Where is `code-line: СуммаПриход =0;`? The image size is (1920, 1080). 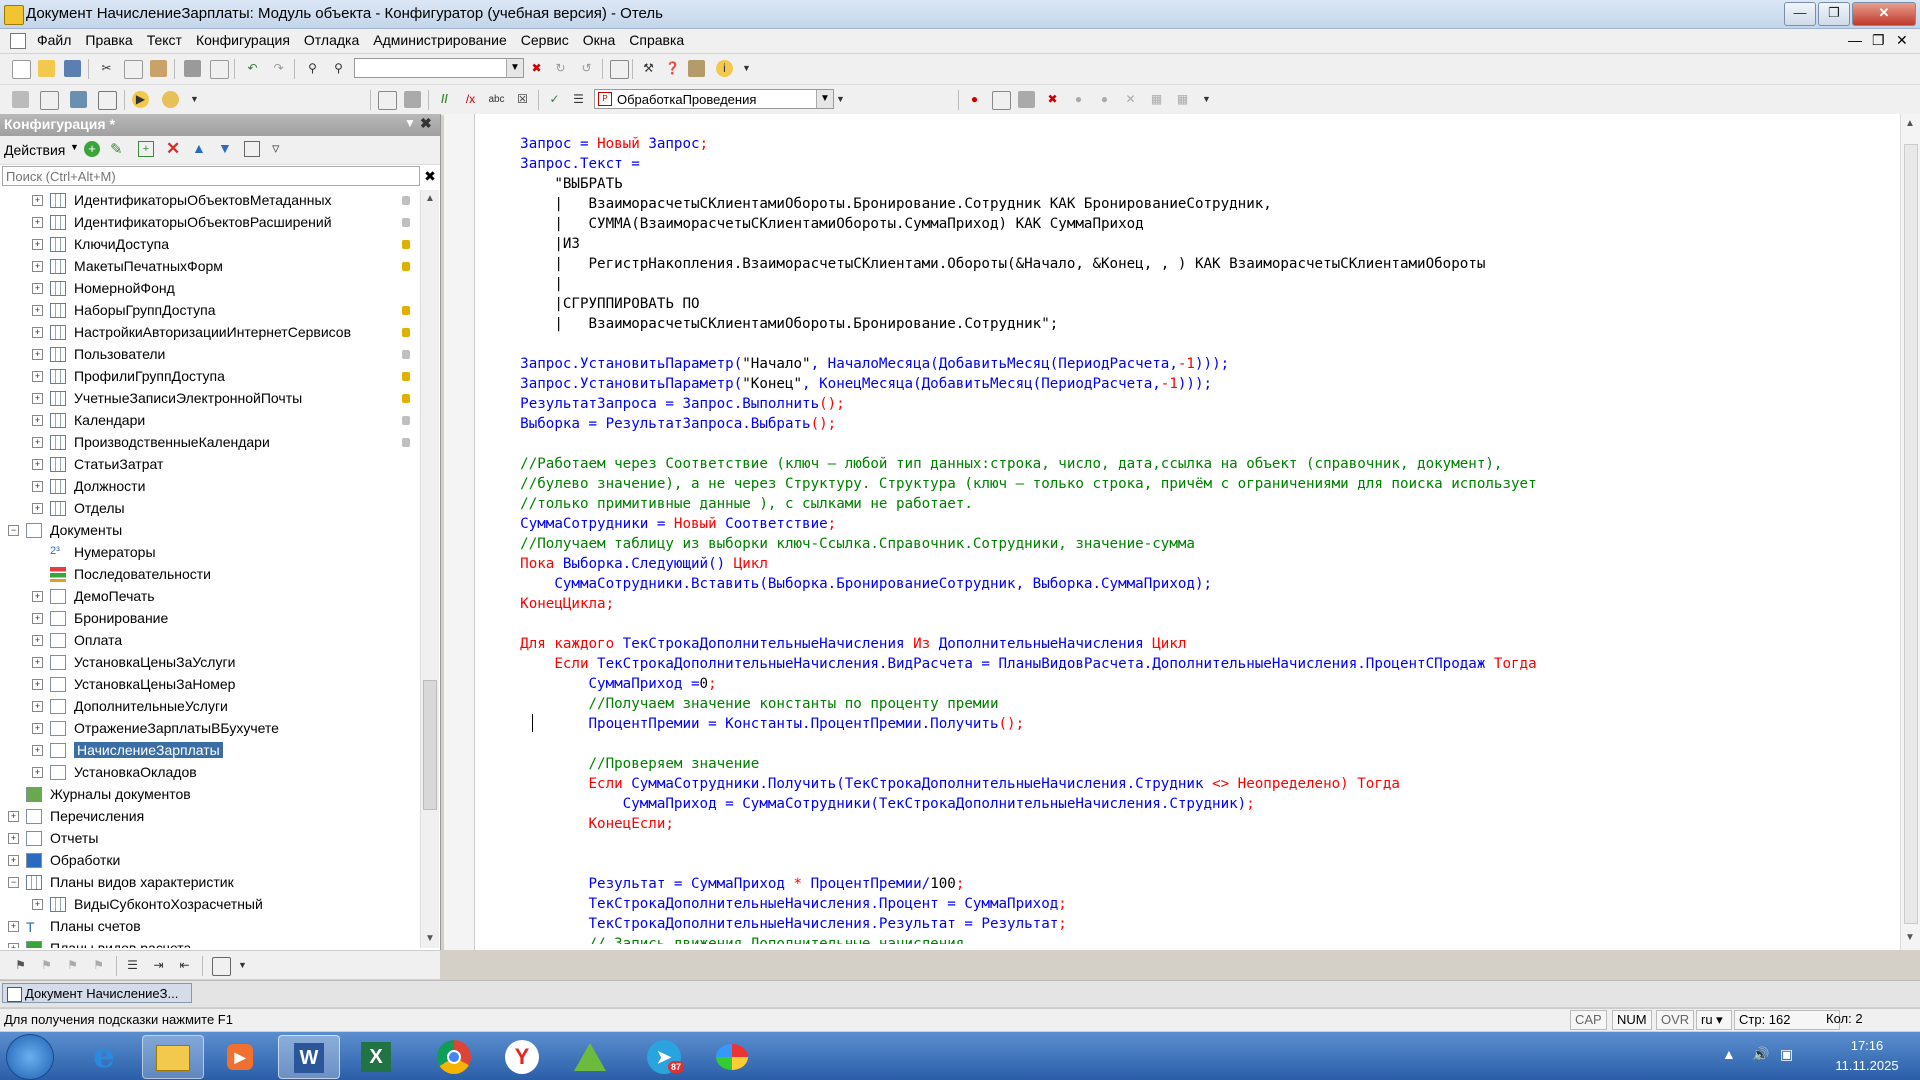 code-line: СуммаПриход =0; is located at coordinates (601, 684).